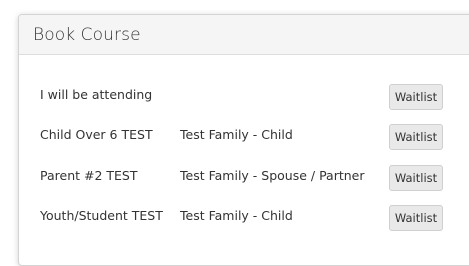 The width and height of the screenshot is (469, 266). I want to click on attendee-name: Child Over 6 TEST, so click(96, 134).